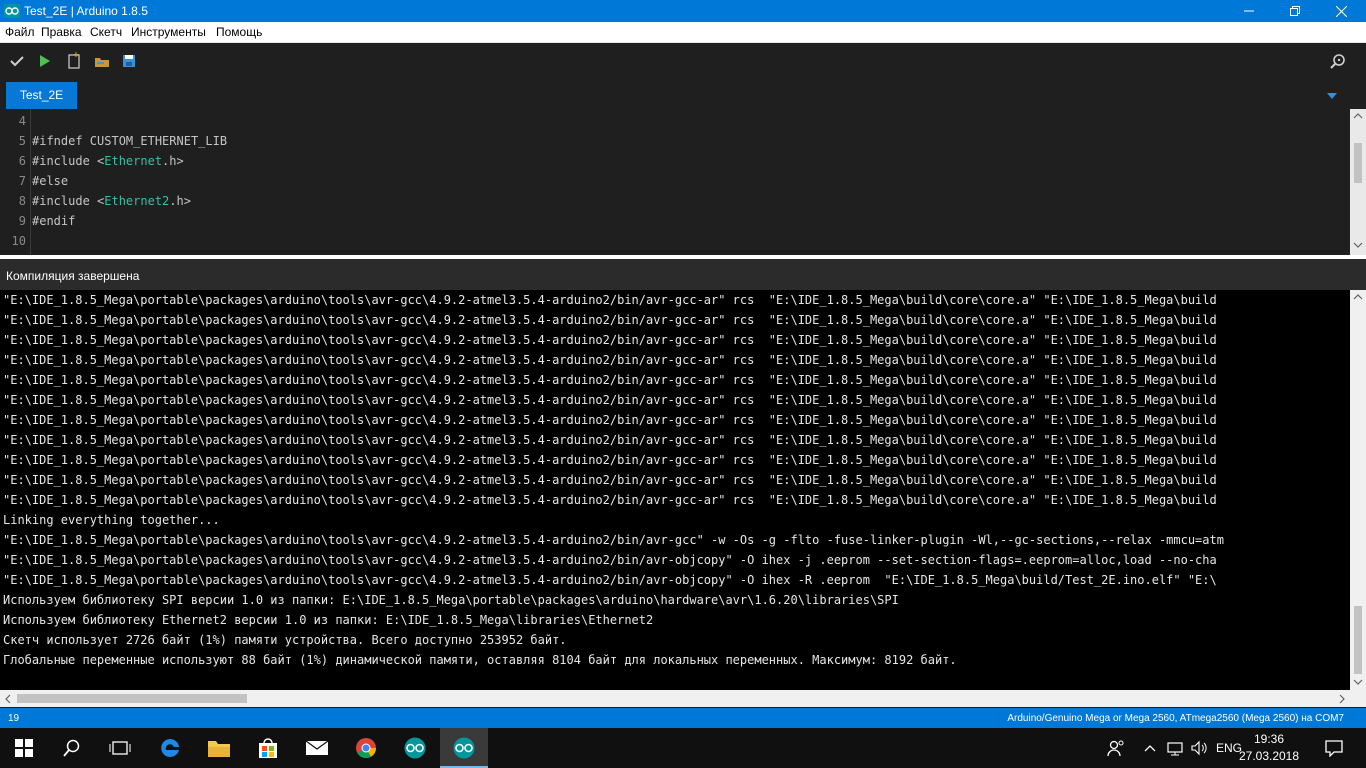 This screenshot has width=1366, height=768. What do you see at coordinates (50, 181) in the screenshot?
I see `code-line: #else` at bounding box center [50, 181].